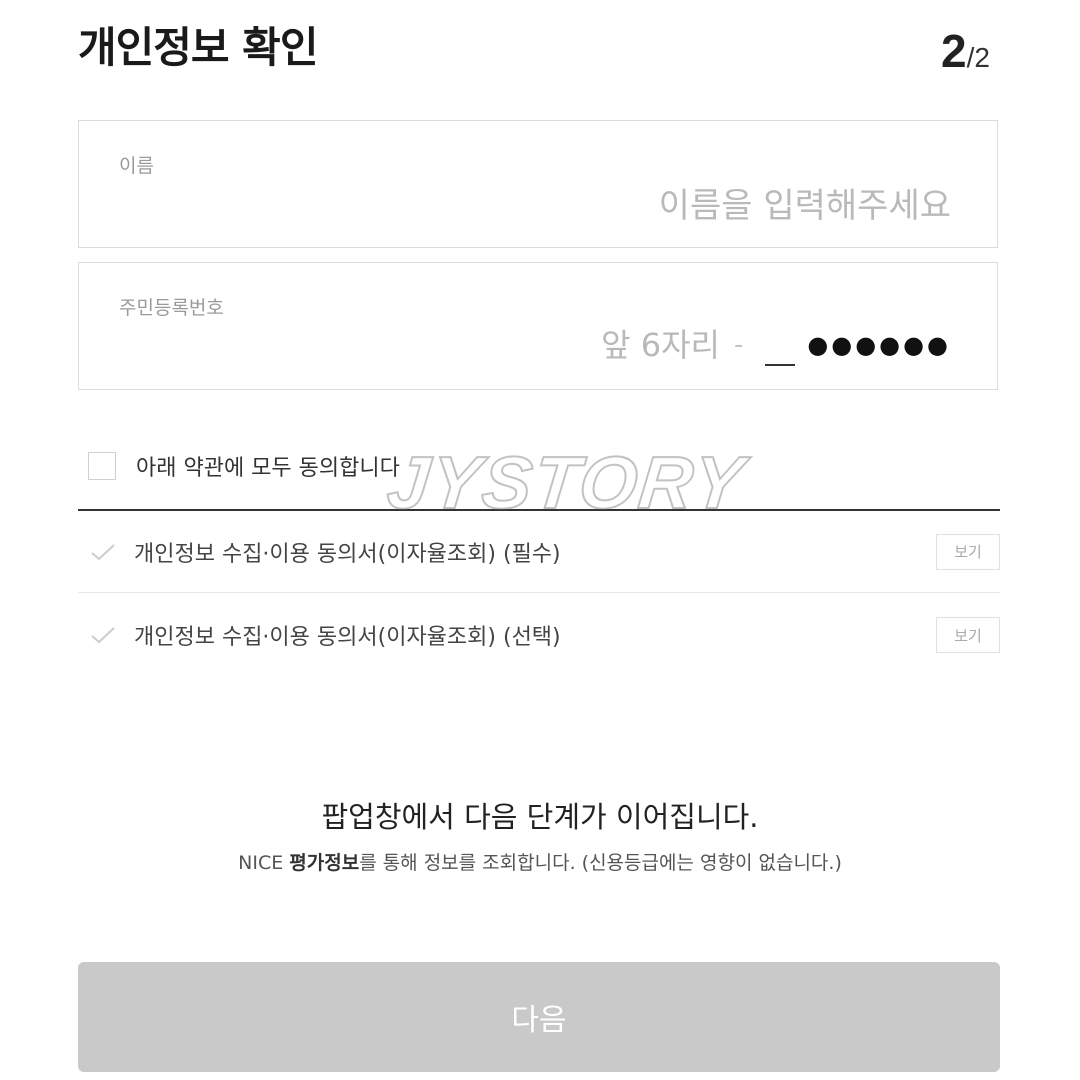 Image resolution: width=1080 pixels, height=1080 pixels. I want to click on terms-label: 개인정보 수집·이용 동의서(이자율조회) (선택), so click(347, 637).